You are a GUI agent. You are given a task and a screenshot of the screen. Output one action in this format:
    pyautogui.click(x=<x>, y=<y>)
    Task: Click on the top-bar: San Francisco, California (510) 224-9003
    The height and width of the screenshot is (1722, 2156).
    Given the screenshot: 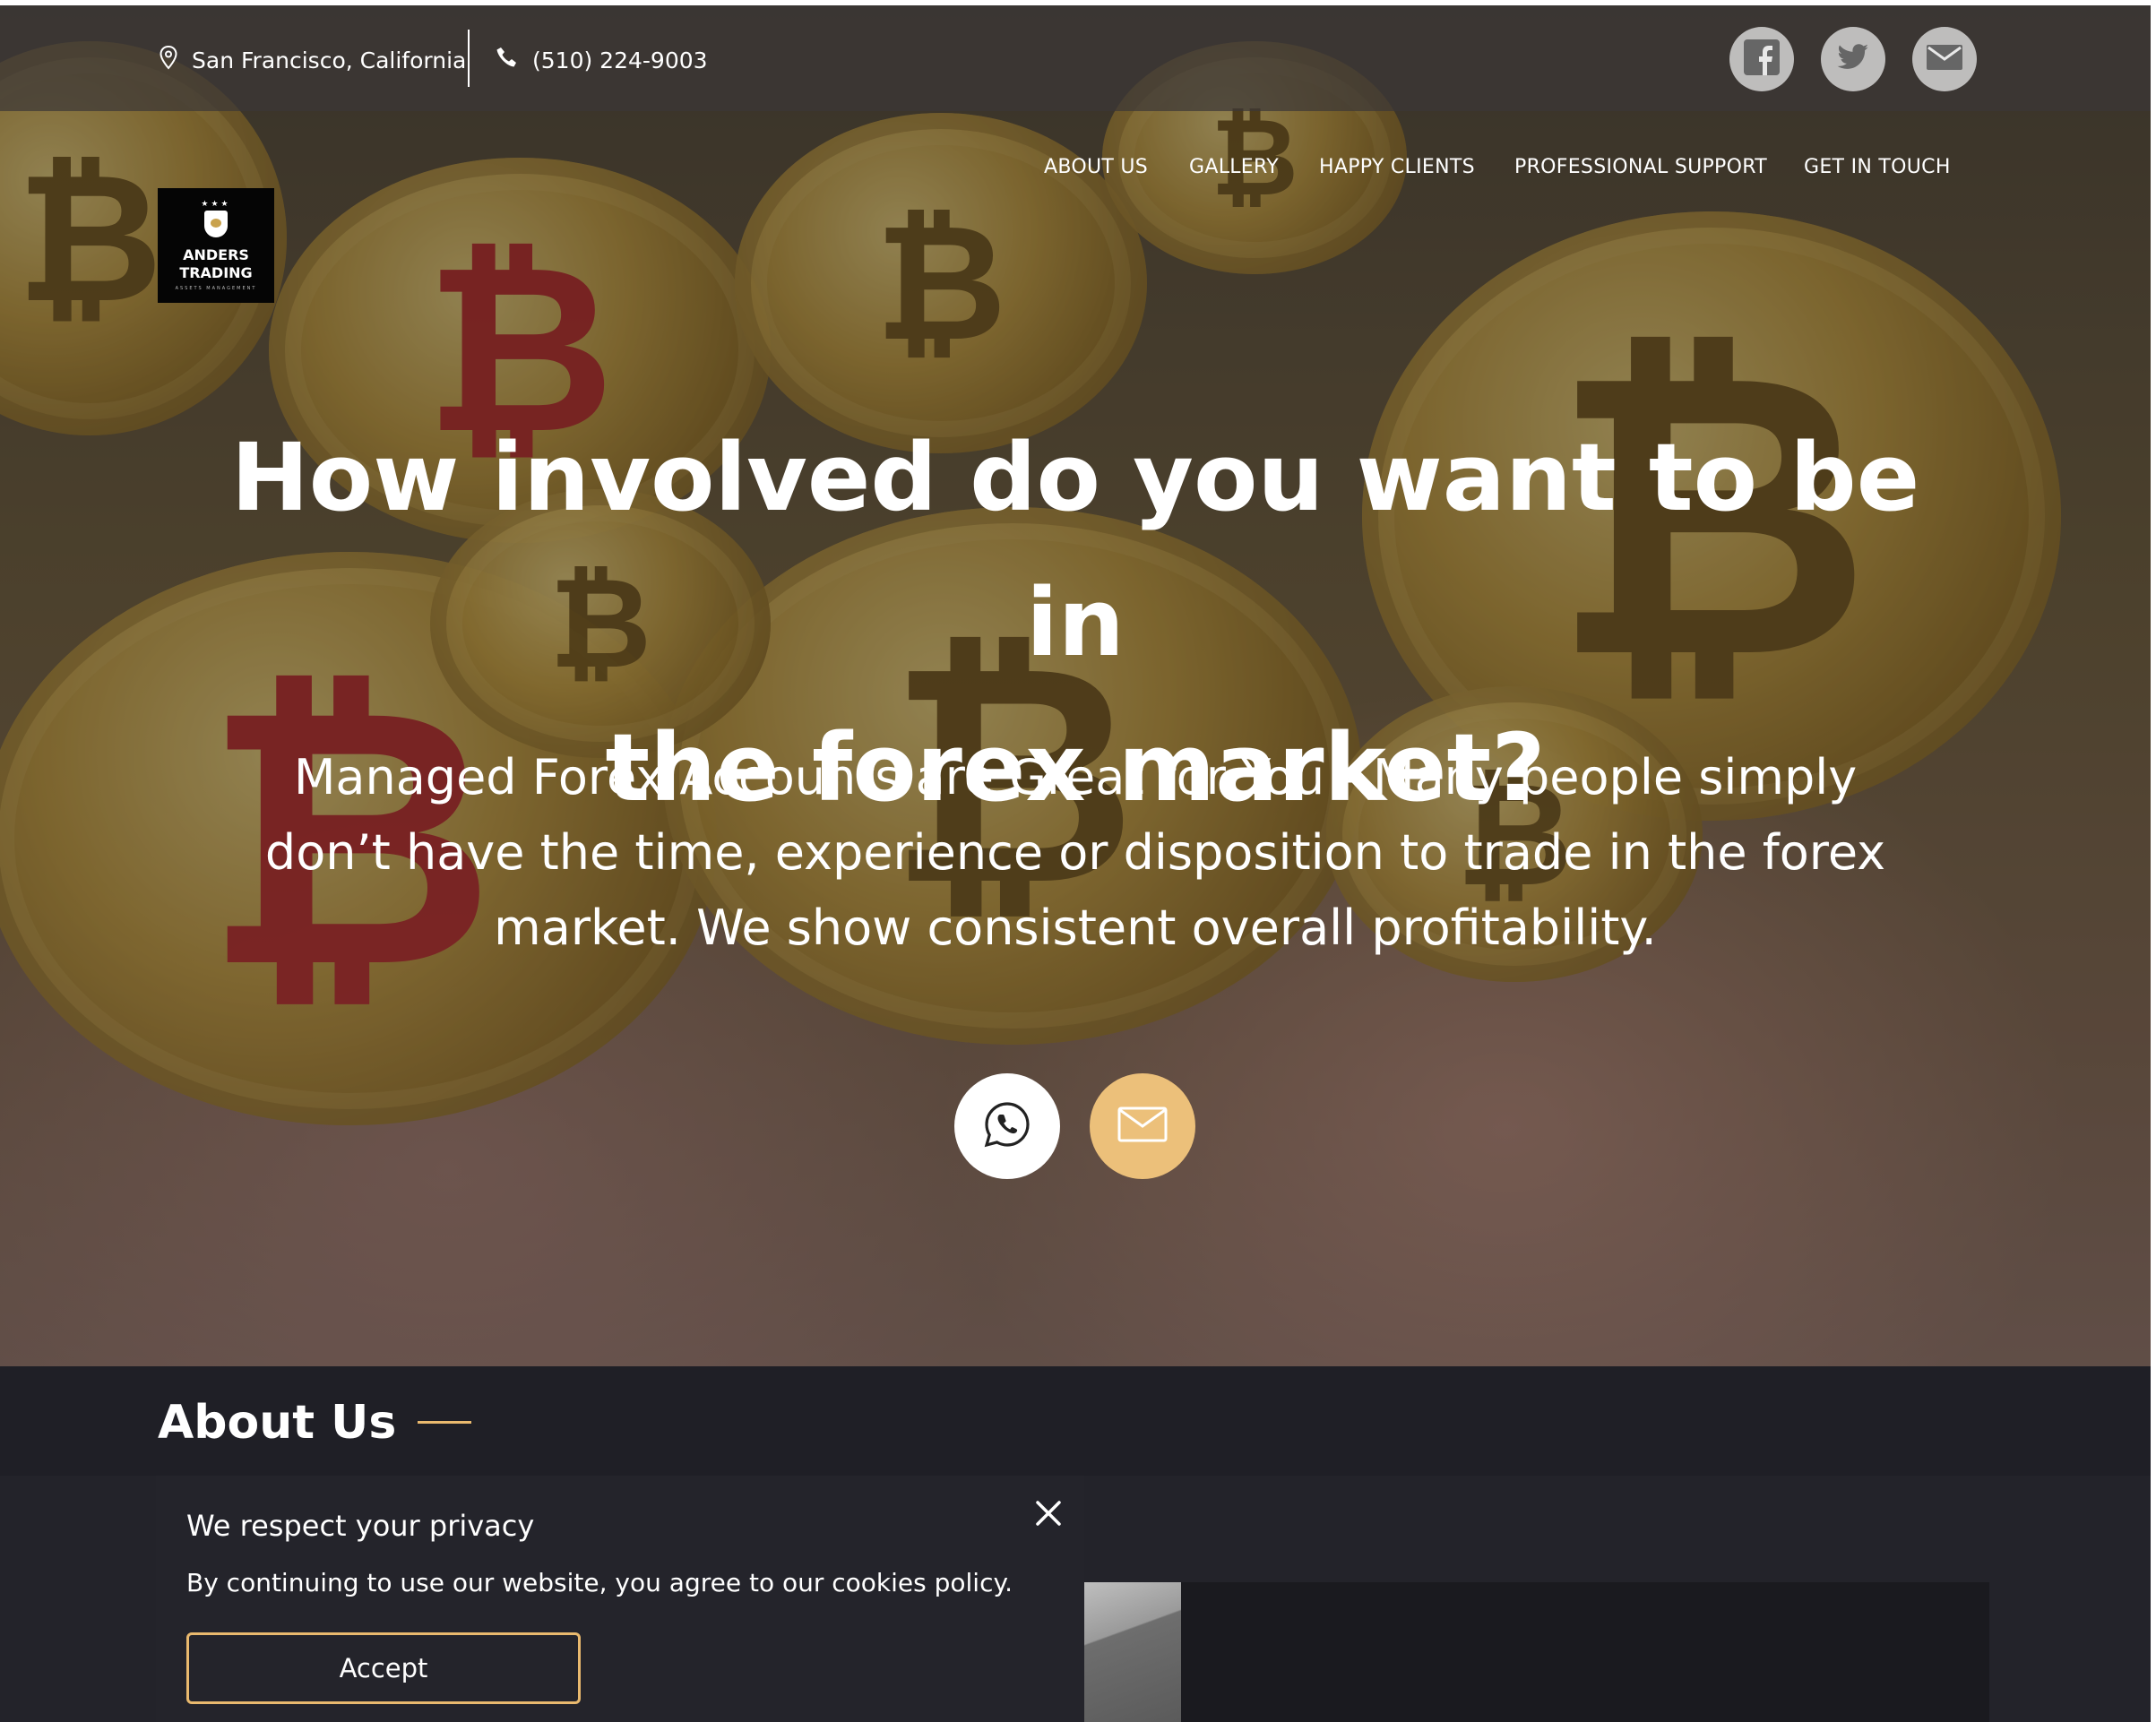 What is the action you would take?
    pyautogui.click(x=1076, y=58)
    